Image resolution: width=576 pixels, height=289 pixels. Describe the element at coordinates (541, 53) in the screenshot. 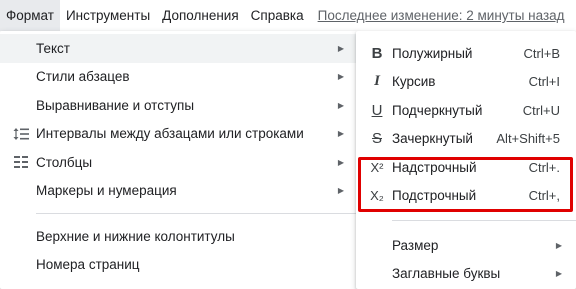

I see `shortcut-label: Ctrl+B` at that location.